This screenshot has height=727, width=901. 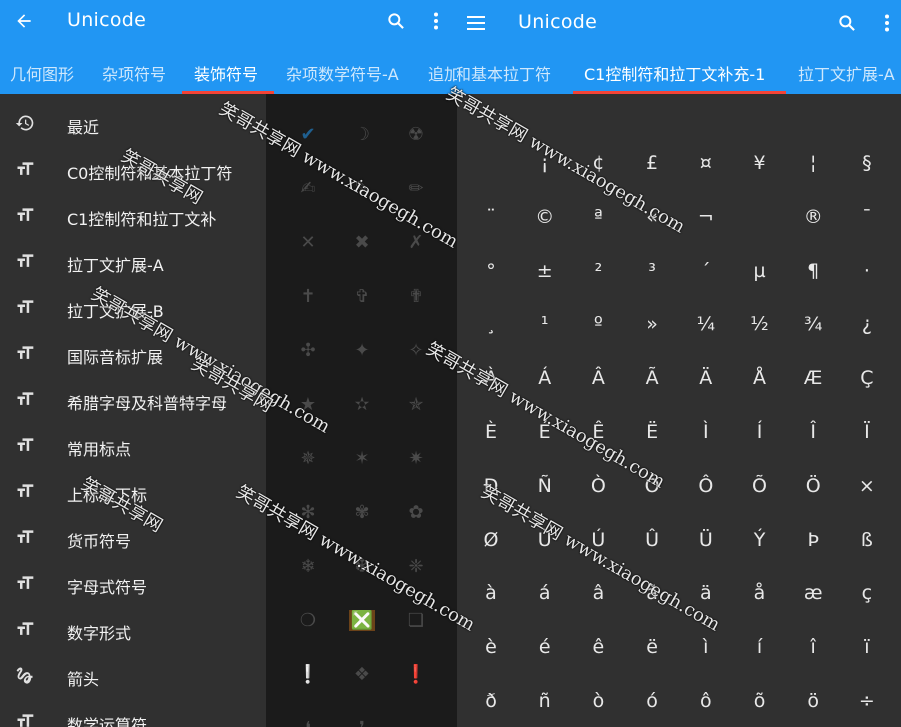 What do you see at coordinates (867, 163) in the screenshot?
I see `unicode-char-cell: §` at bounding box center [867, 163].